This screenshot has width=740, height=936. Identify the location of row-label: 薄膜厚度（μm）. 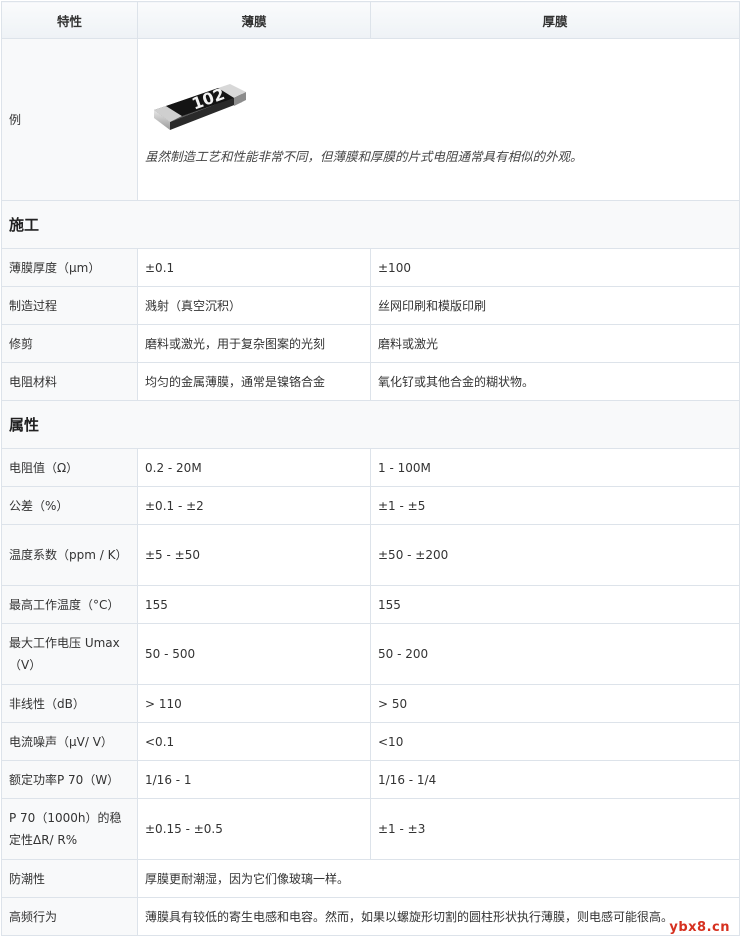
(69, 267).